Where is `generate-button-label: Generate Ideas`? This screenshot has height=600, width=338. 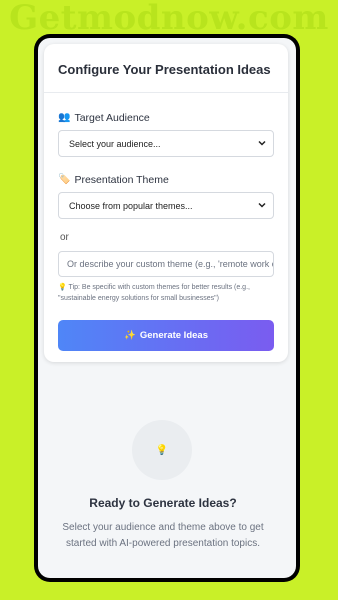
generate-button-label: Generate Ideas is located at coordinates (173, 335).